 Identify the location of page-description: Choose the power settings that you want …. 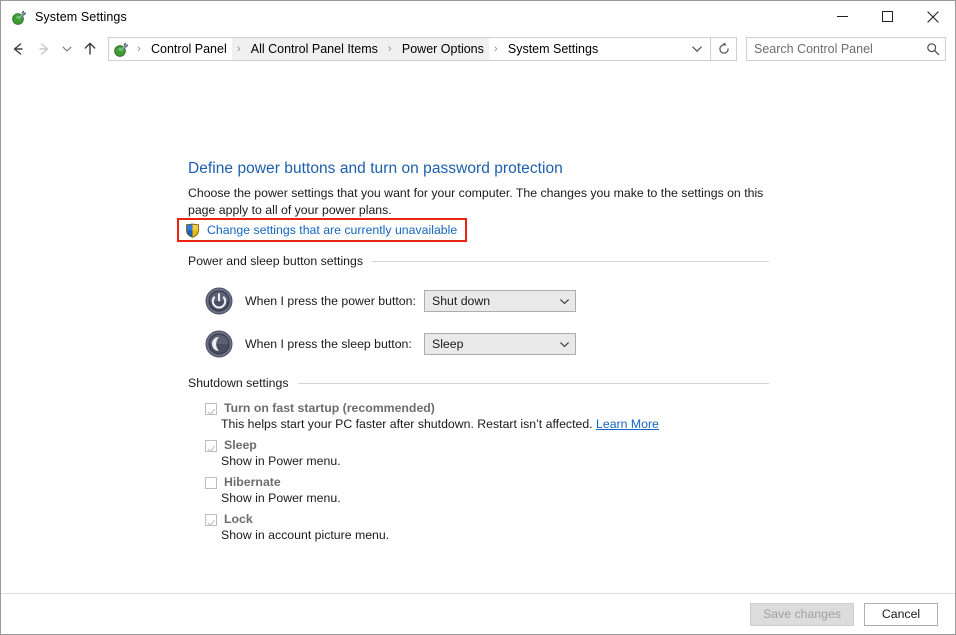
(476, 201).